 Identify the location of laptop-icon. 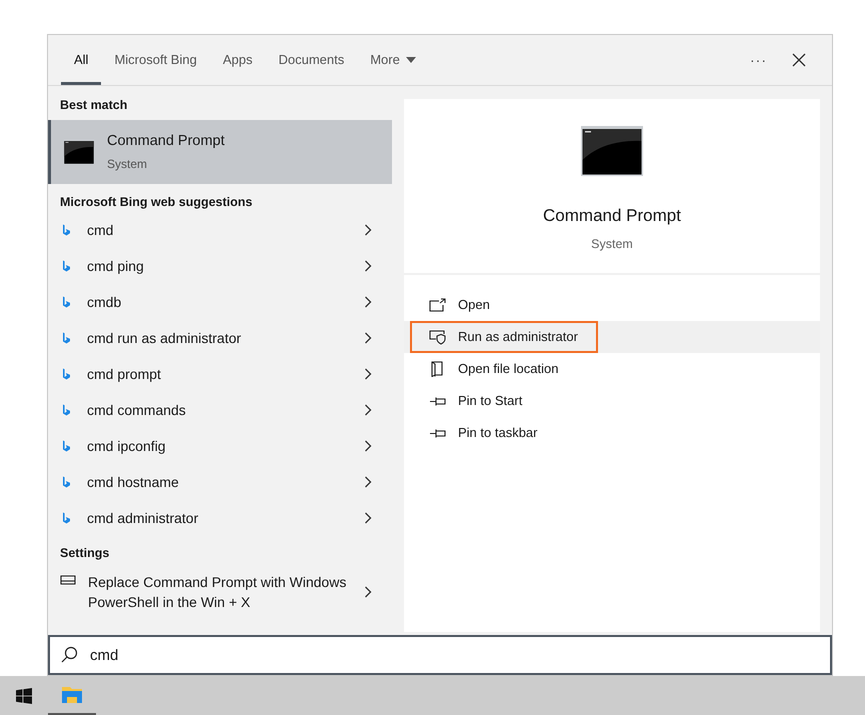
(68, 580).